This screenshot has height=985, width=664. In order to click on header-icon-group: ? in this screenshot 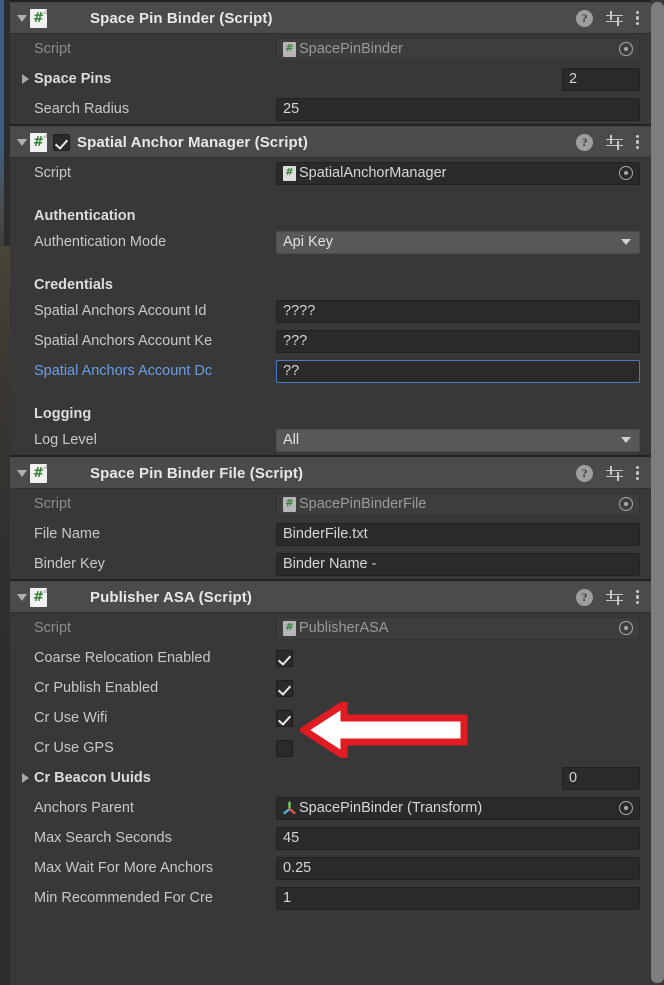, I will do `click(610, 18)`.